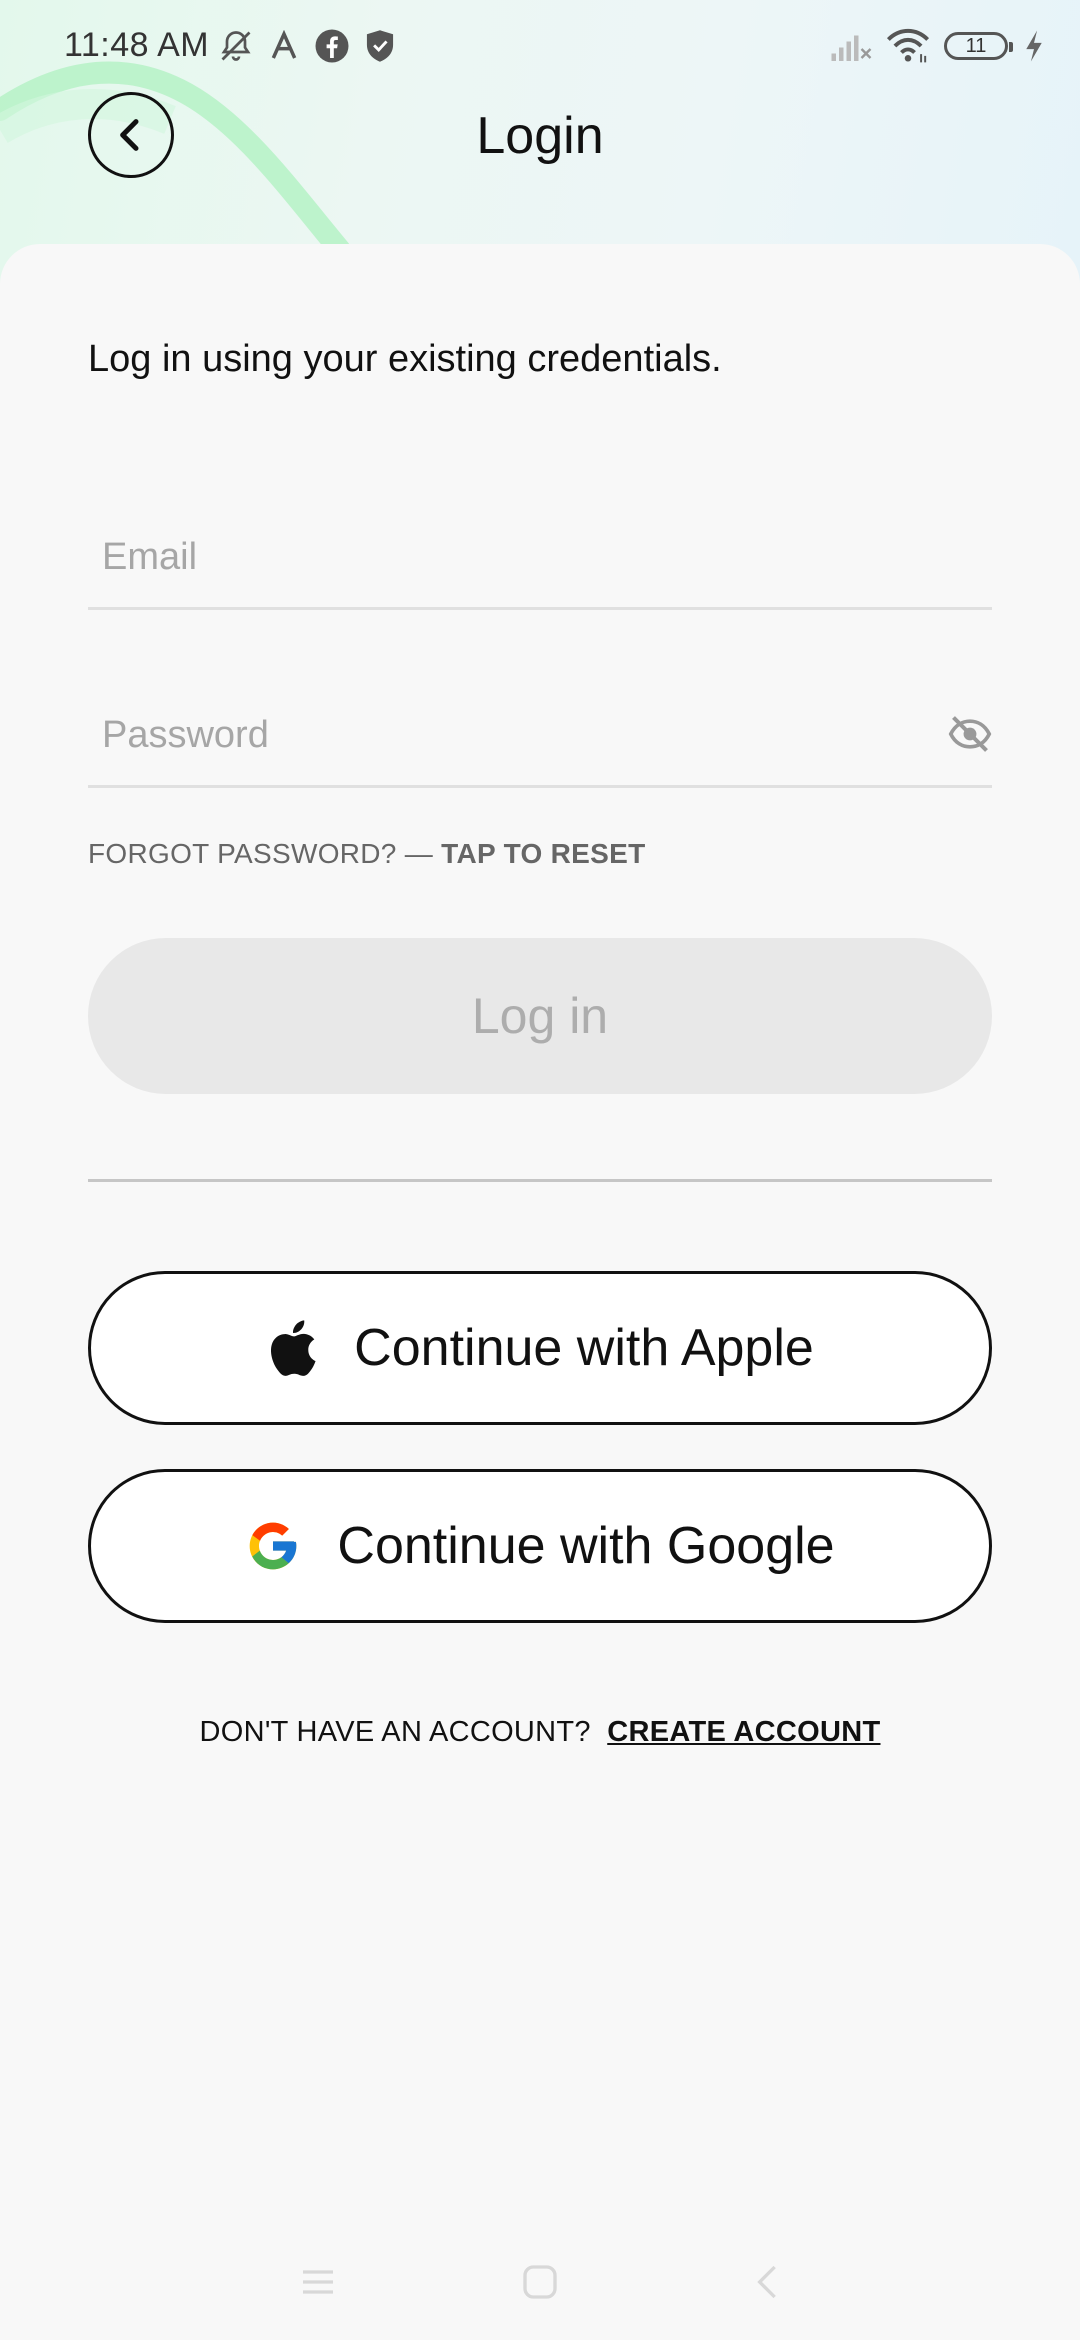 The image size is (1080, 2340). What do you see at coordinates (584, 1348) in the screenshot?
I see `apple-button-label: Continue with Apple` at bounding box center [584, 1348].